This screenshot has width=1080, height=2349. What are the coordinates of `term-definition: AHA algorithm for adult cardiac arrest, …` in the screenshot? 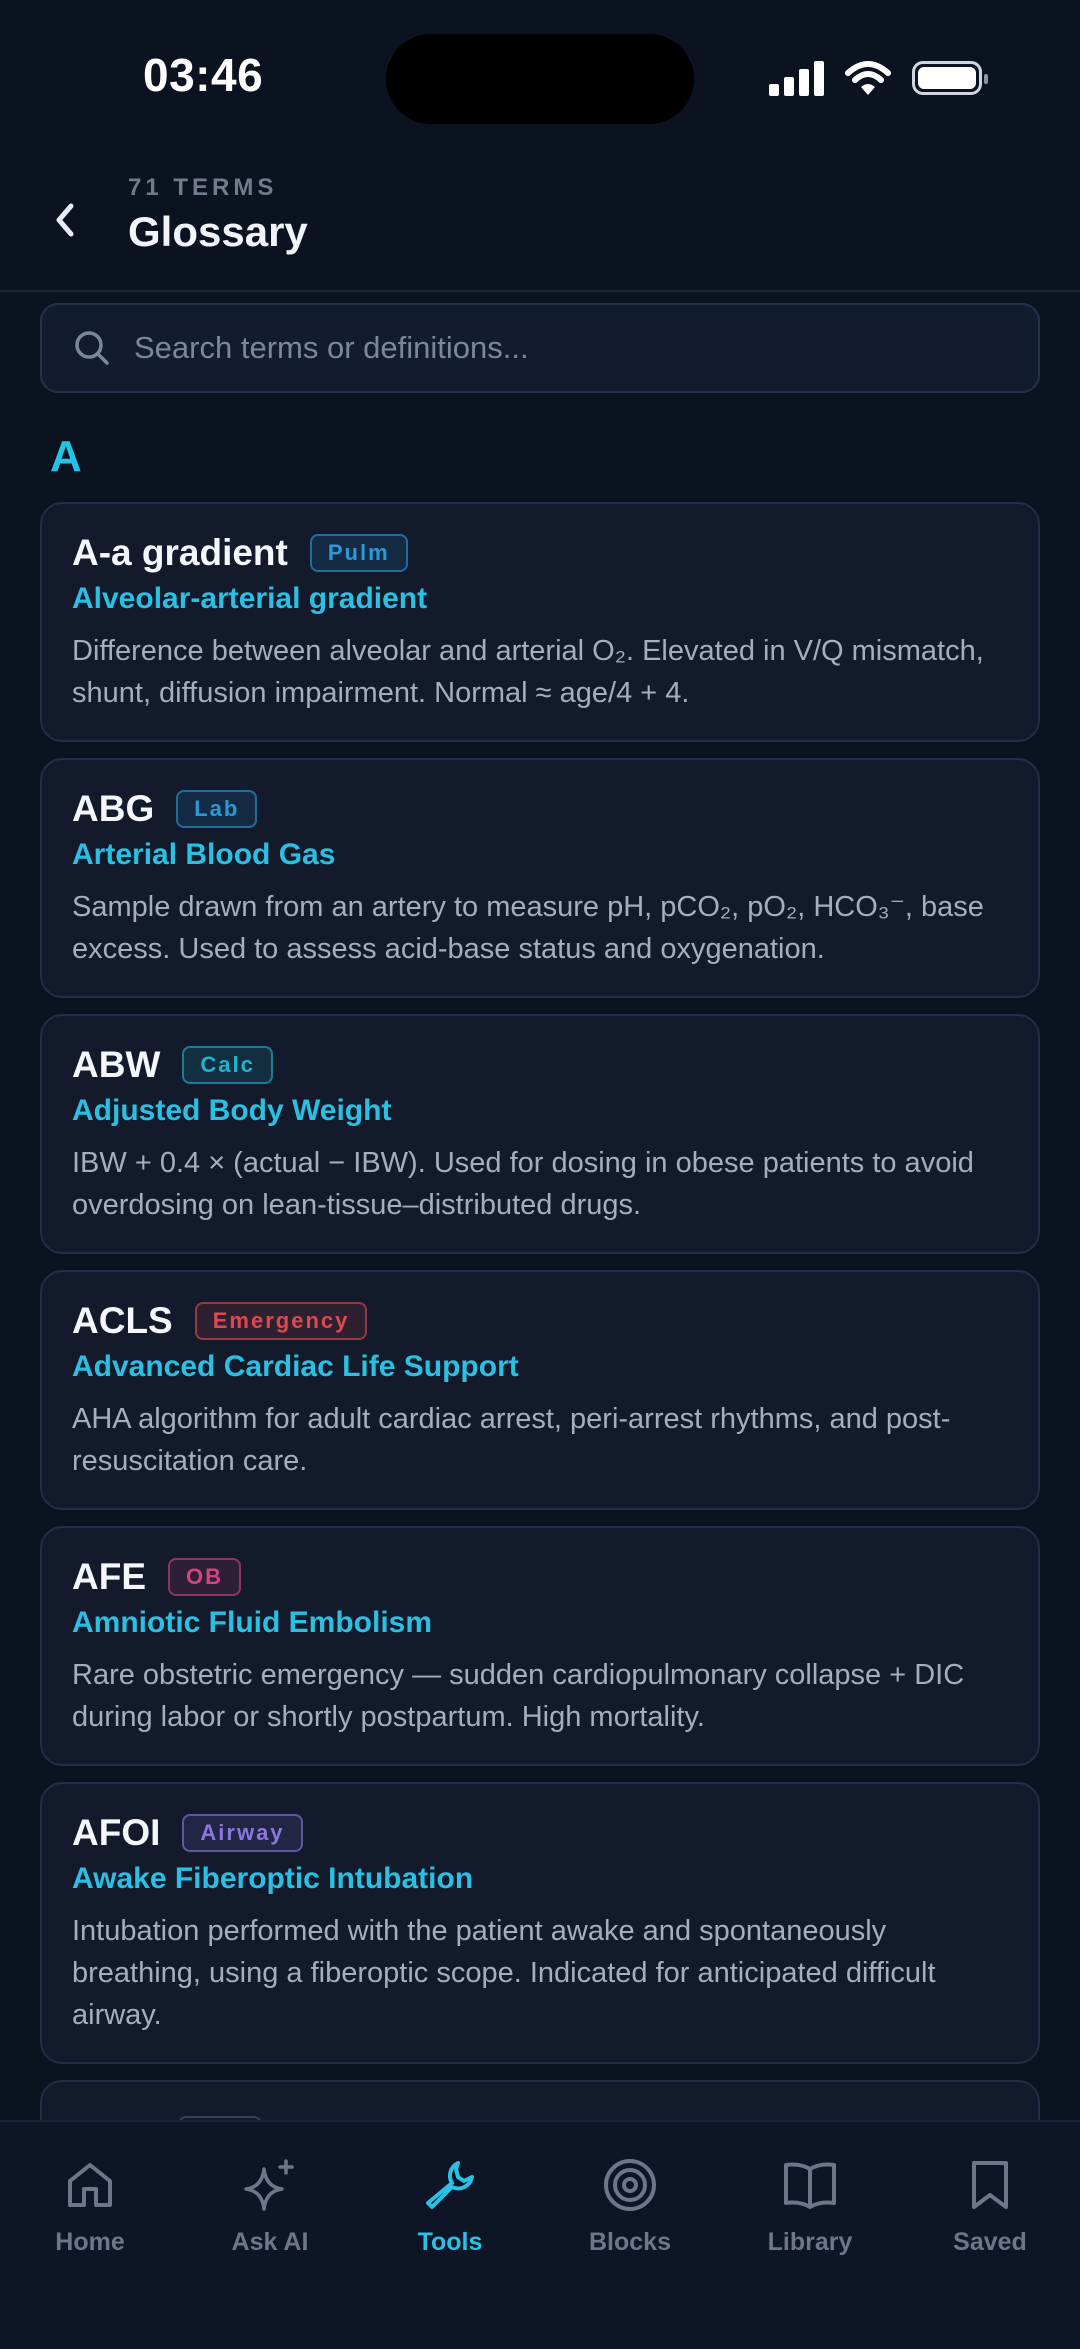 It's located at (511, 1440).